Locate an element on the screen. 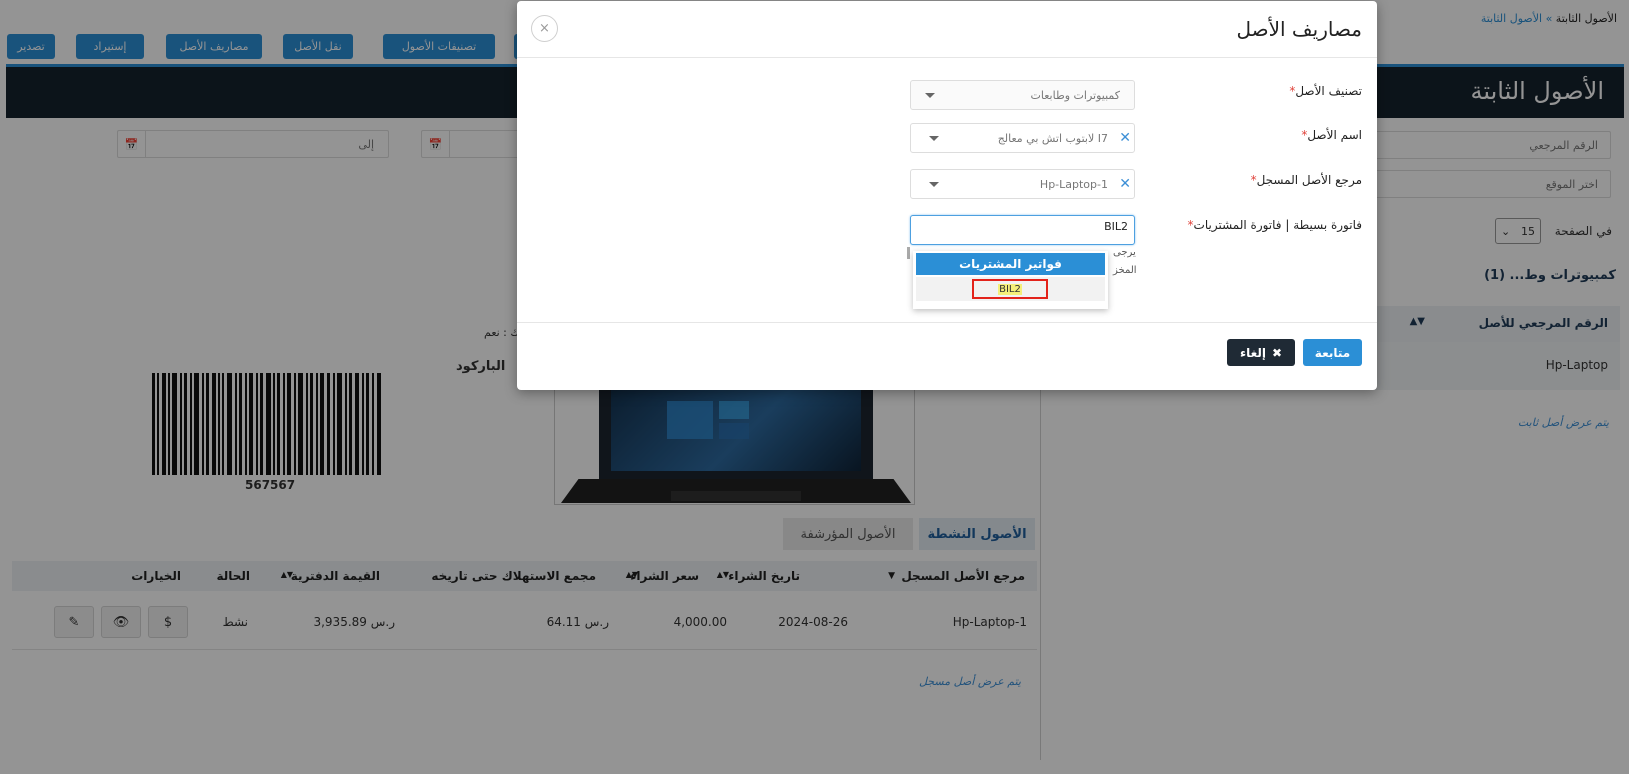 Image resolution: width=1629 pixels, height=774 pixels. hint-edge is located at coordinates (908, 253).